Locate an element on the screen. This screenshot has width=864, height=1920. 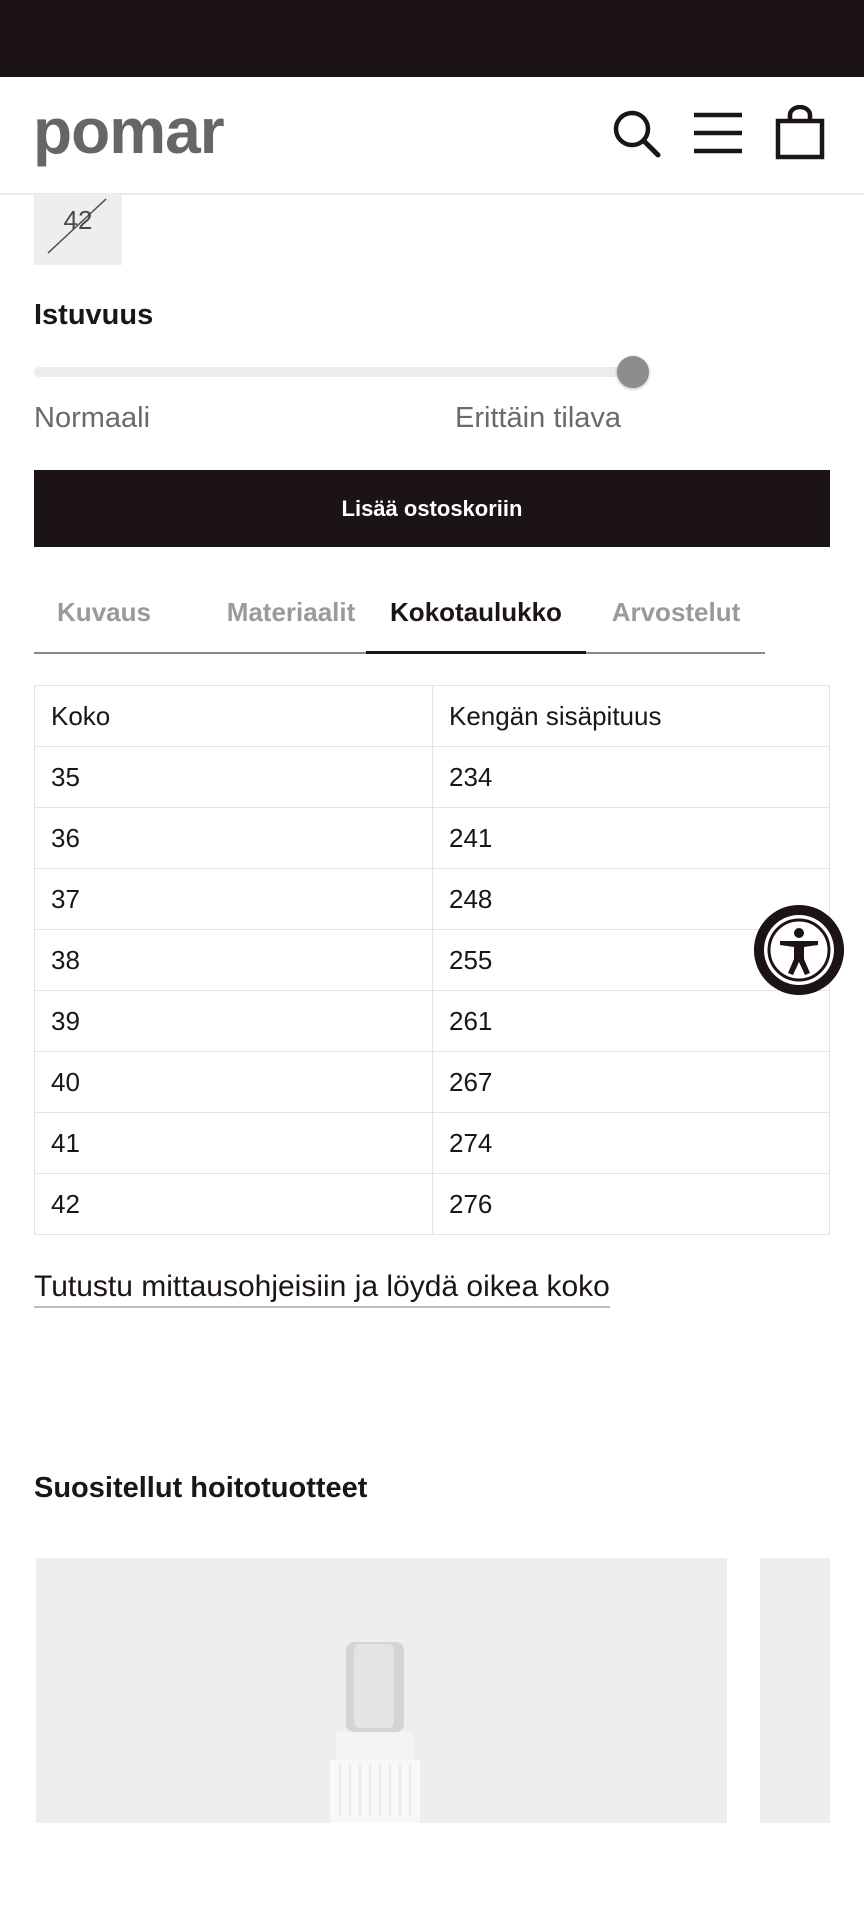
table-header-cell: Kengän sisäpituus is located at coordinates (631, 716).